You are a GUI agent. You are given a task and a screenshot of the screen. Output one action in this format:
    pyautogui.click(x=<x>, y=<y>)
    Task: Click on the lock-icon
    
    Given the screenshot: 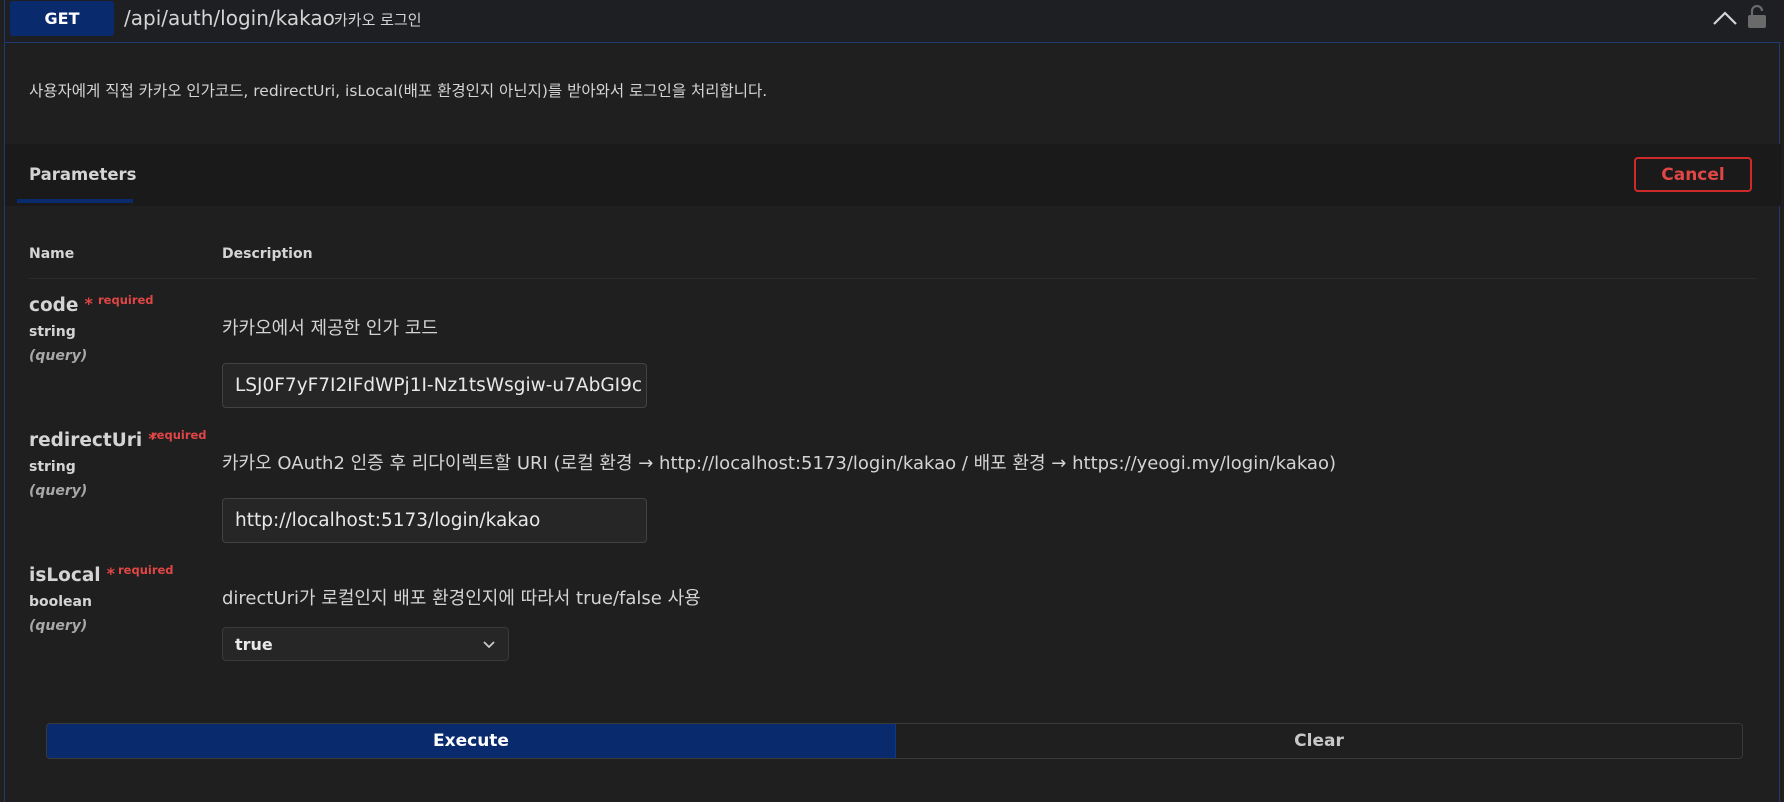 What is the action you would take?
    pyautogui.click(x=1757, y=17)
    